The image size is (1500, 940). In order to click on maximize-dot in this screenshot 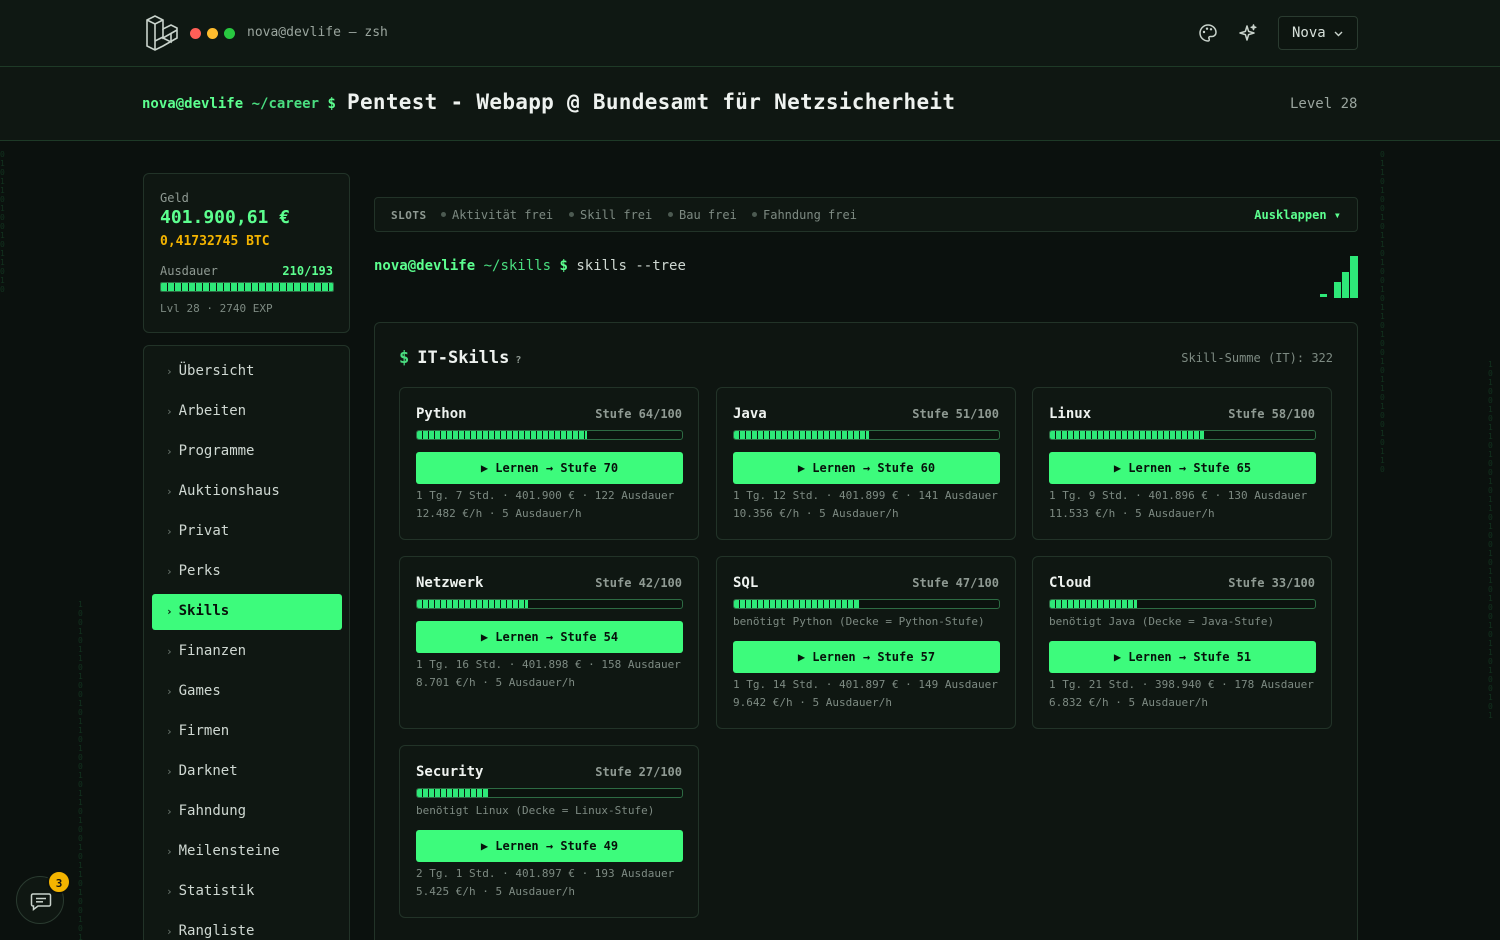, I will do `click(229, 33)`.